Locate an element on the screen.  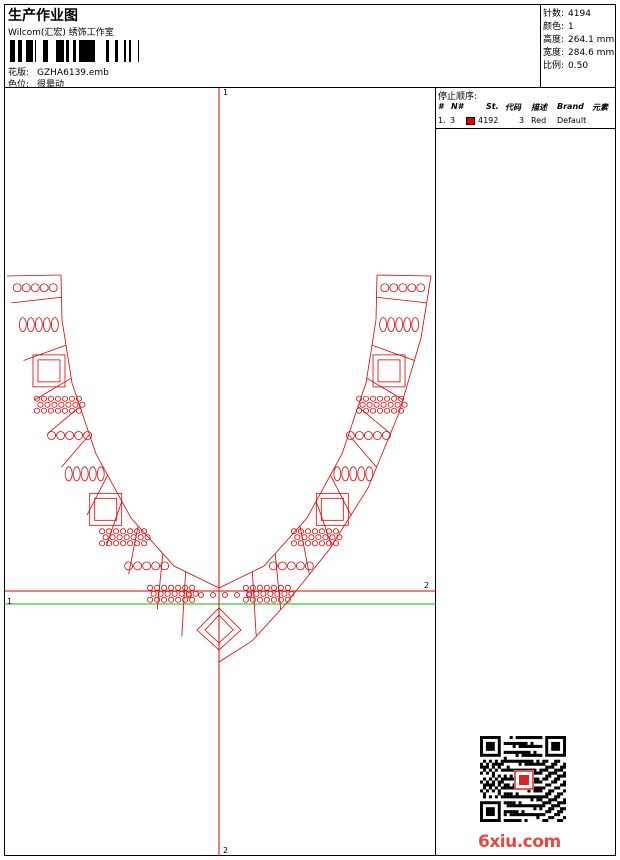
axis-label-top: 1 is located at coordinates (226, 92).